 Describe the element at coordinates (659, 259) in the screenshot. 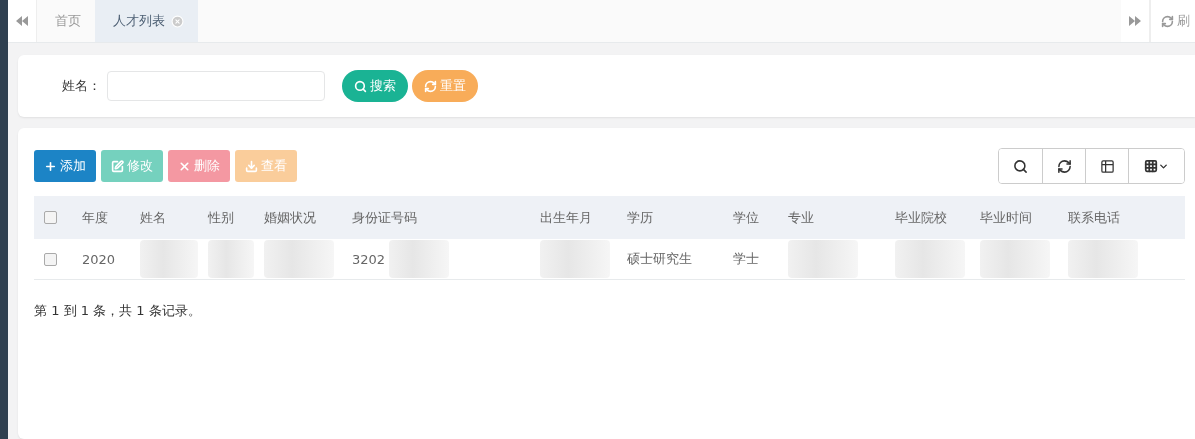

I see `table-cell: 硕士研究生` at that location.